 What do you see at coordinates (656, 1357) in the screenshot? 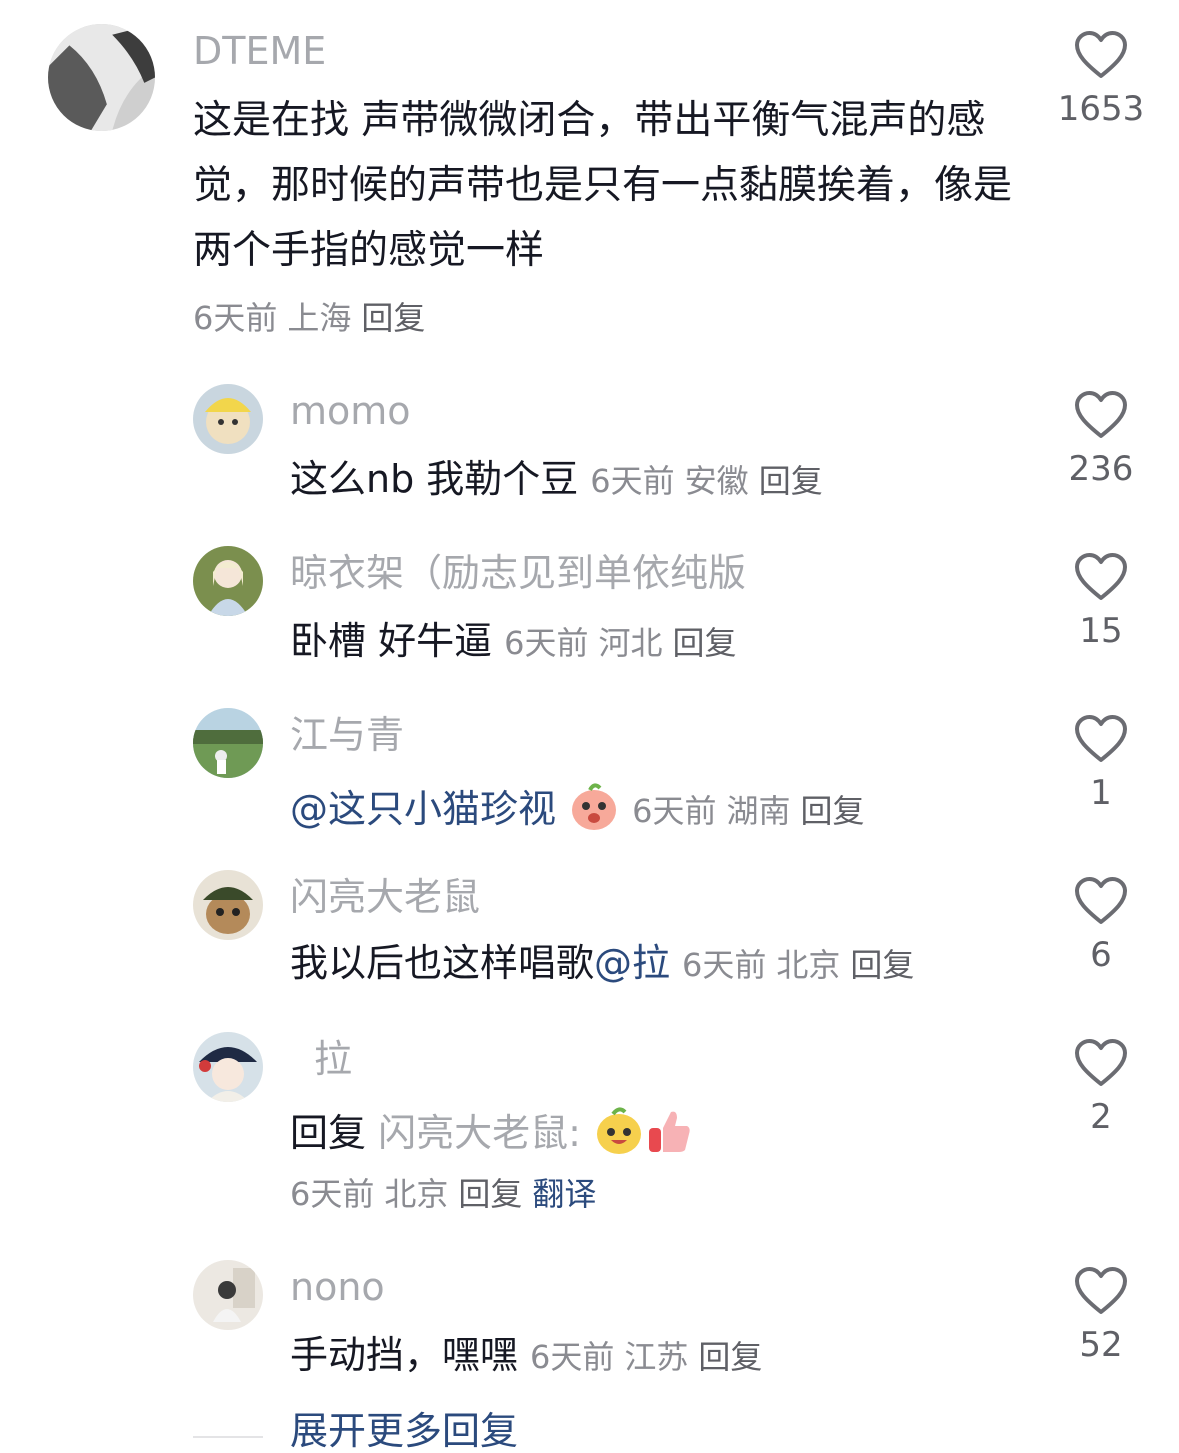
I see `reply-location: 江苏` at bounding box center [656, 1357].